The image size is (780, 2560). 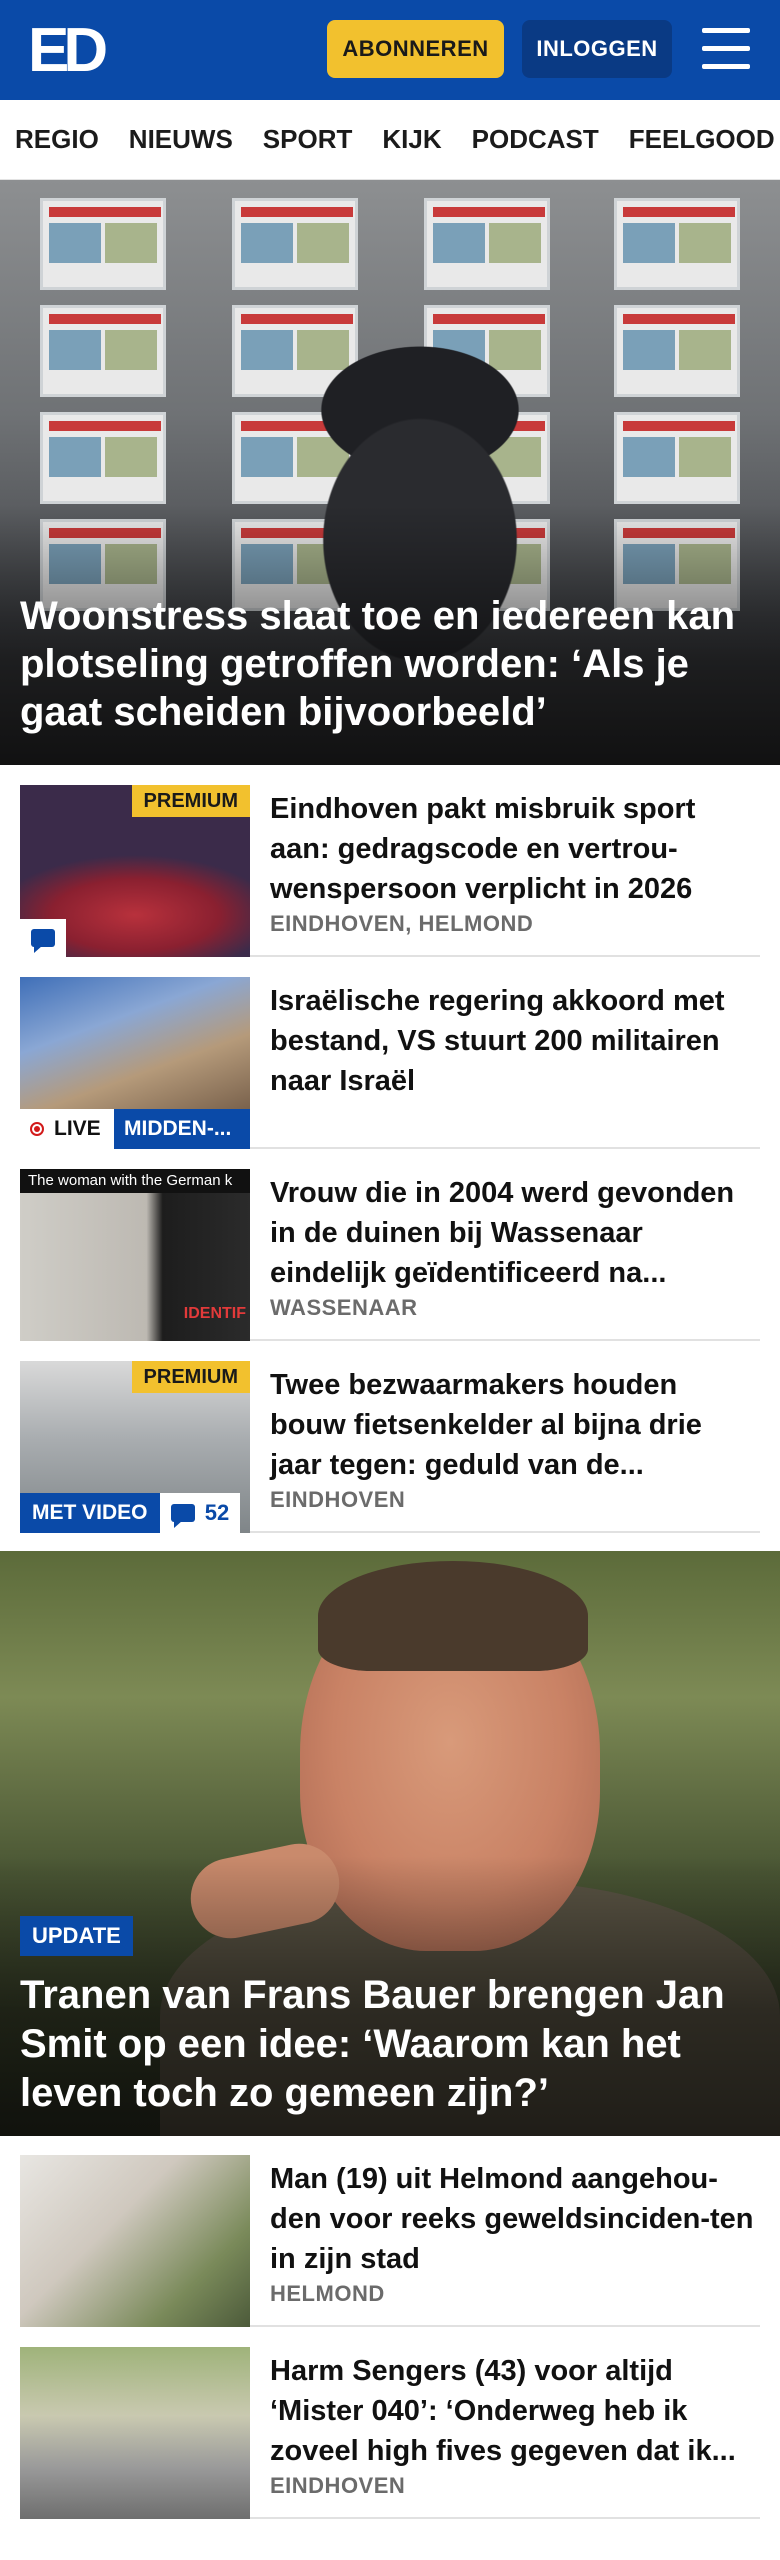 I want to click on nav-item-feelgood: FEELGOOD, so click(x=702, y=139).